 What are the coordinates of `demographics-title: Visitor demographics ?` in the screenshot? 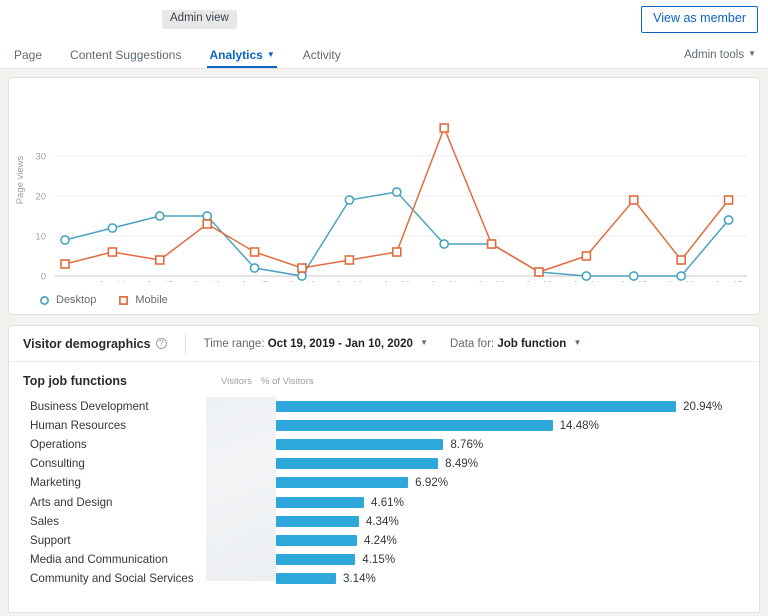 It's located at (95, 344).